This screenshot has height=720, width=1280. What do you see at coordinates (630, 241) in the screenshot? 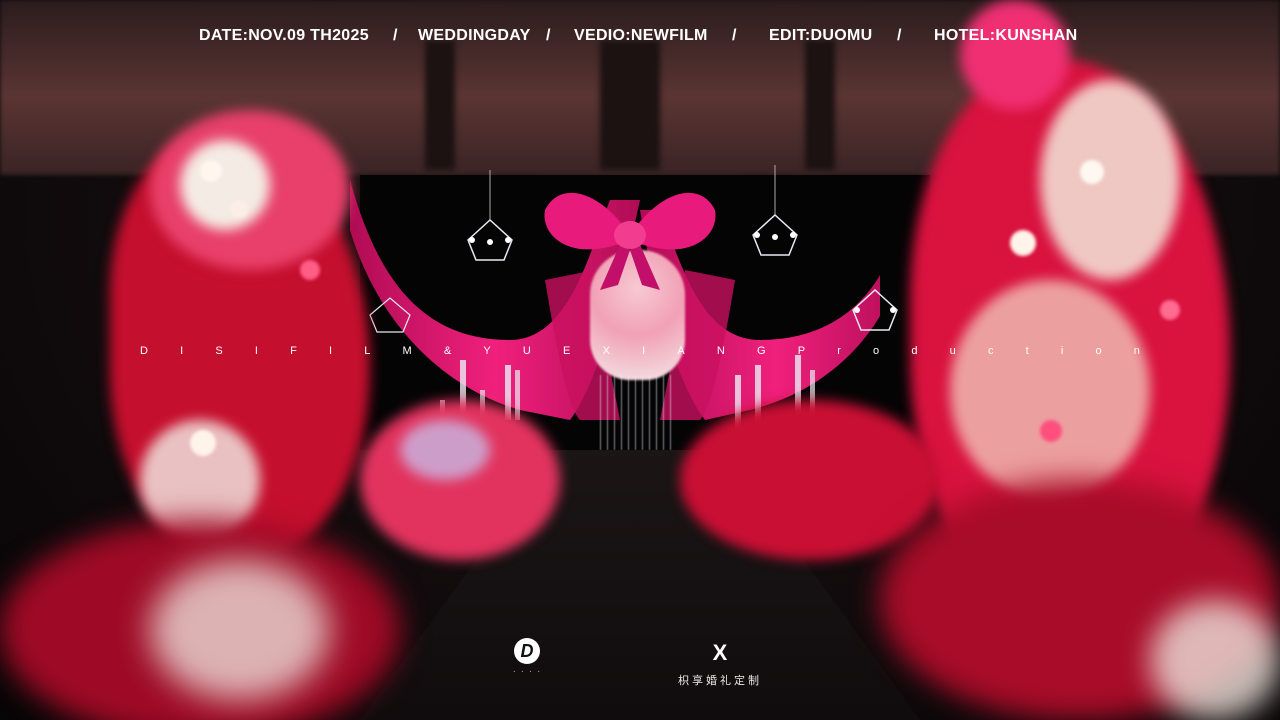
I see `pink-bow` at bounding box center [630, 241].